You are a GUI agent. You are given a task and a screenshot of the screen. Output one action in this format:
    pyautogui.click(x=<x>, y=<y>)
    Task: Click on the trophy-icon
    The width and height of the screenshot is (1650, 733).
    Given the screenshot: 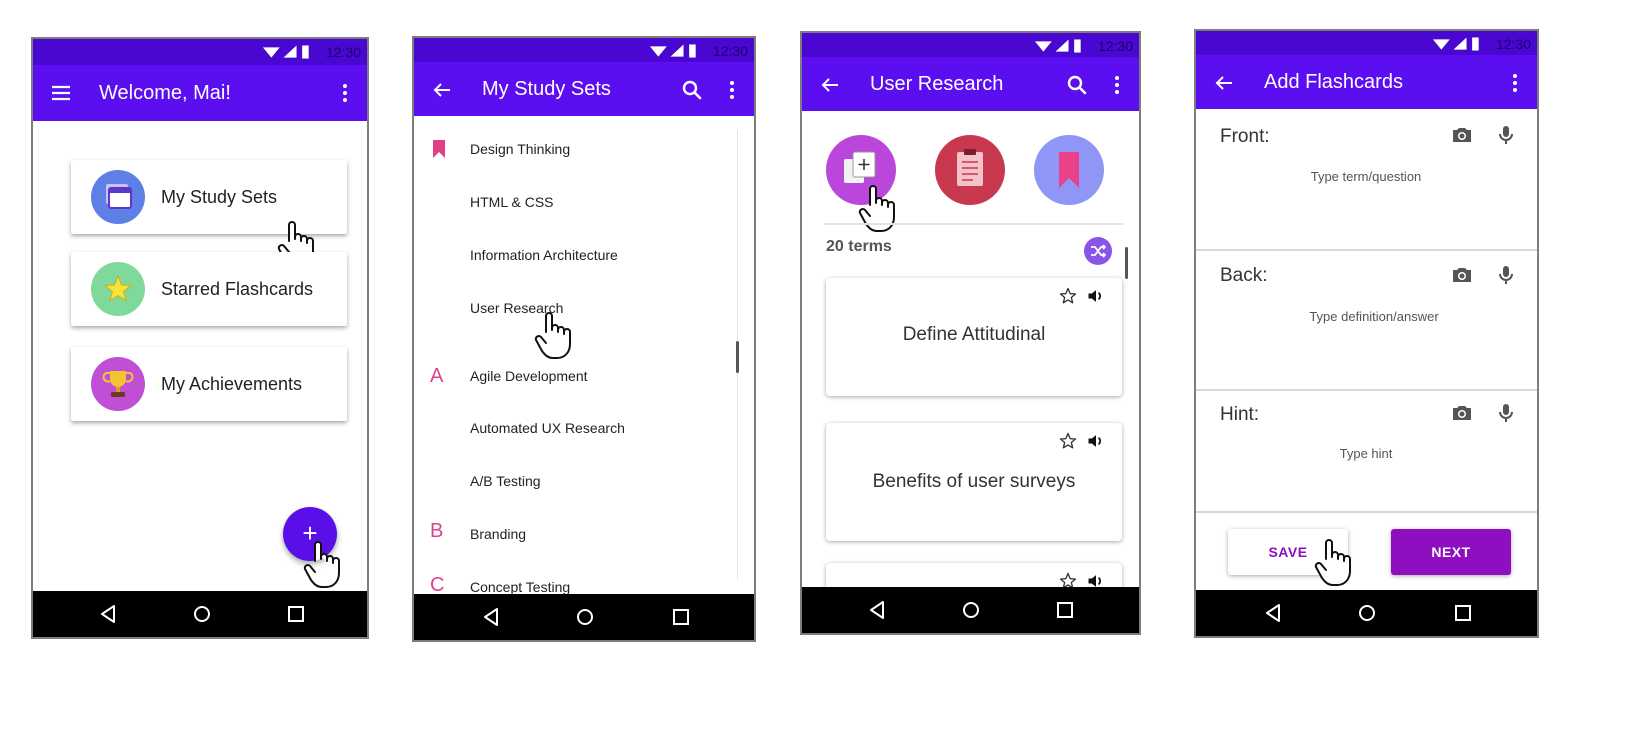 What is the action you would take?
    pyautogui.click(x=118, y=384)
    